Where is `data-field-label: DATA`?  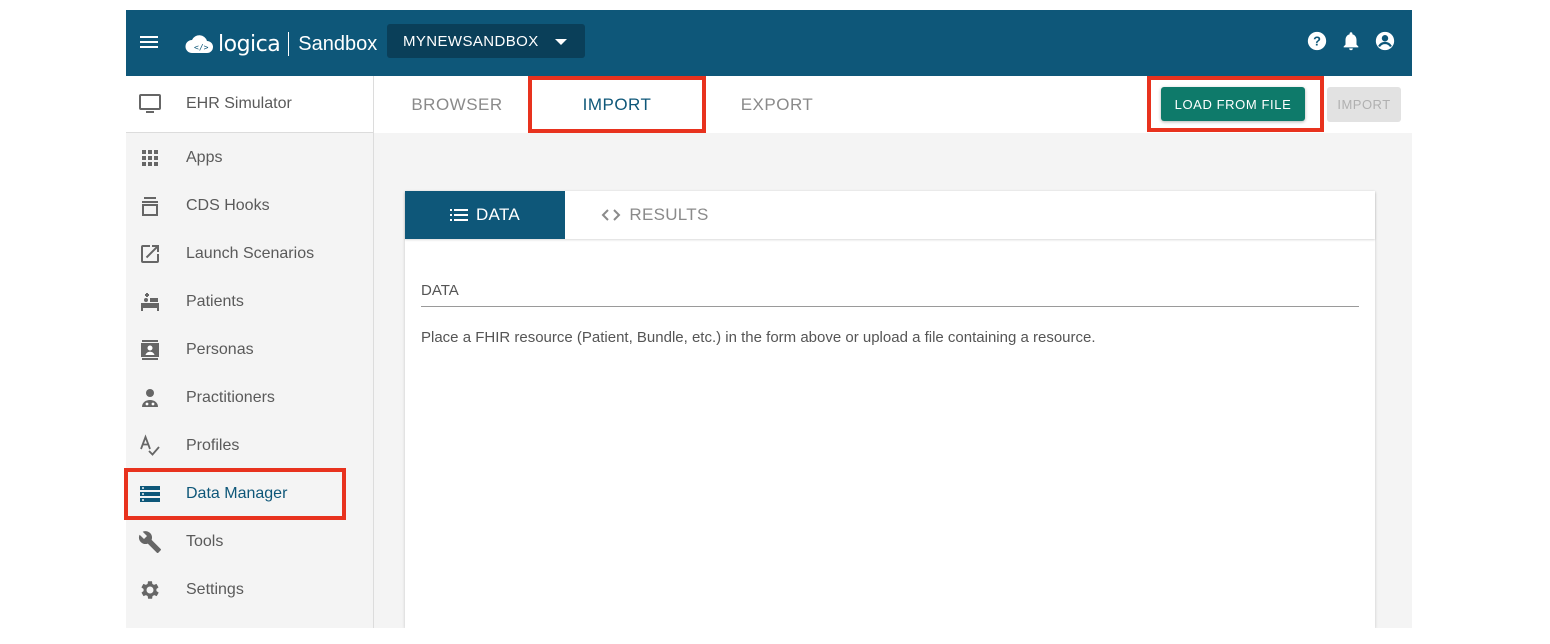 data-field-label: DATA is located at coordinates (440, 290).